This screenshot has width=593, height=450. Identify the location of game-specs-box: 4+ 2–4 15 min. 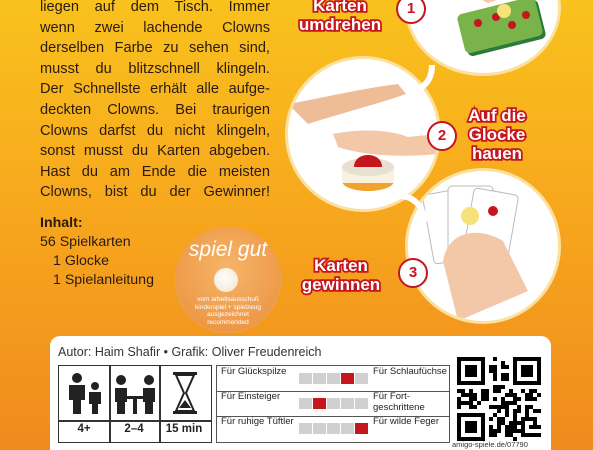
(135, 404).